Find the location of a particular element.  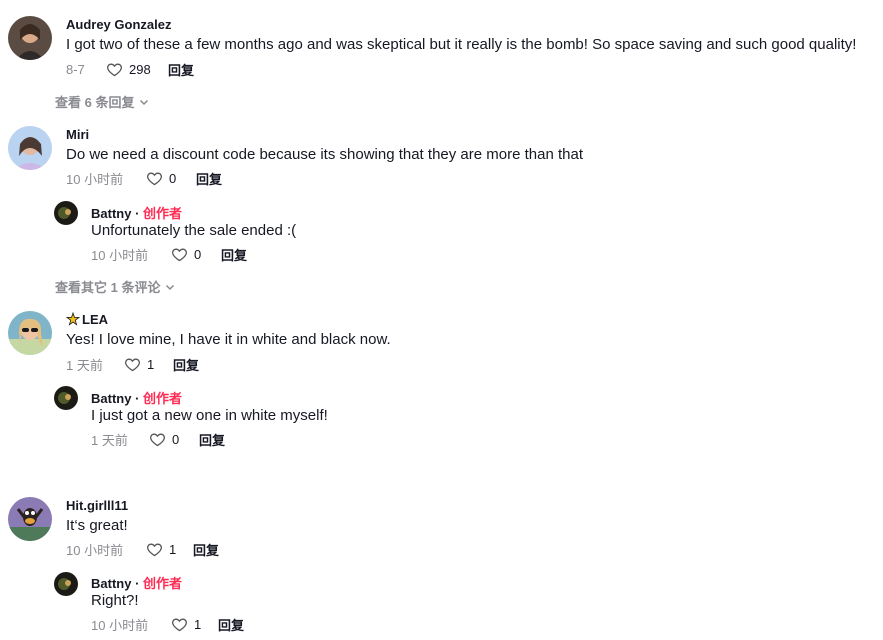

reply-date: 1 天前 is located at coordinates (109, 440).